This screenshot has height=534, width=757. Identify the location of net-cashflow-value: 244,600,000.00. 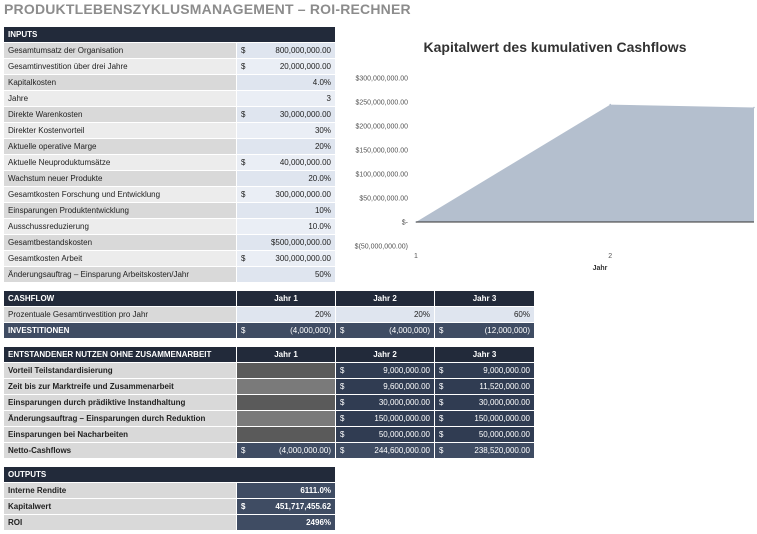
(402, 450).